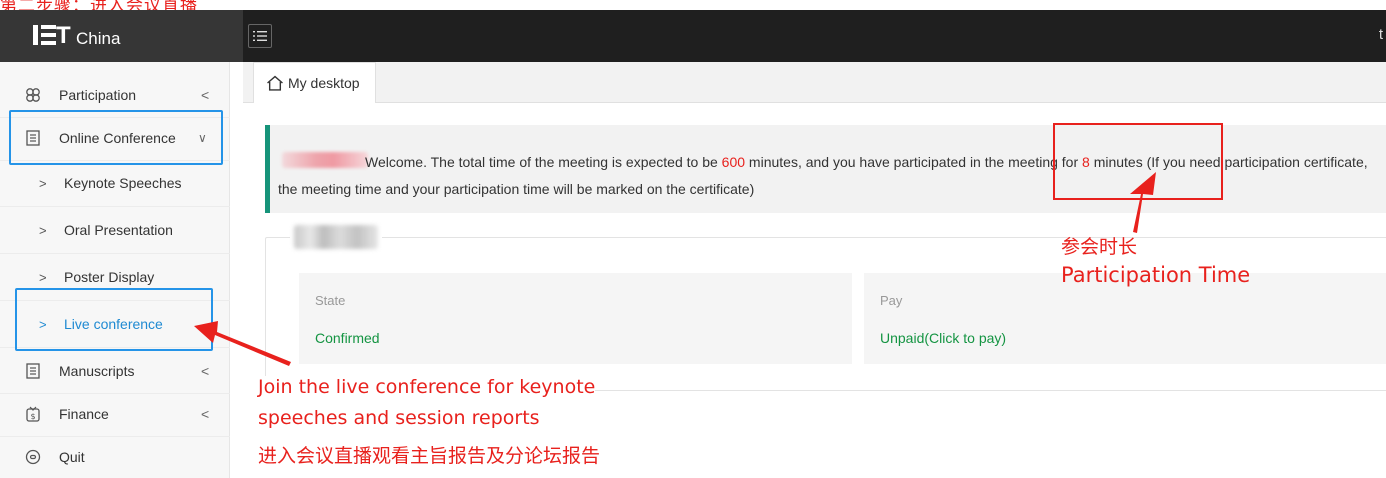 Image resolution: width=1386 pixels, height=478 pixels. Describe the element at coordinates (118, 230) in the screenshot. I see `sidebar-subitem-label: Oral Presentation` at that location.